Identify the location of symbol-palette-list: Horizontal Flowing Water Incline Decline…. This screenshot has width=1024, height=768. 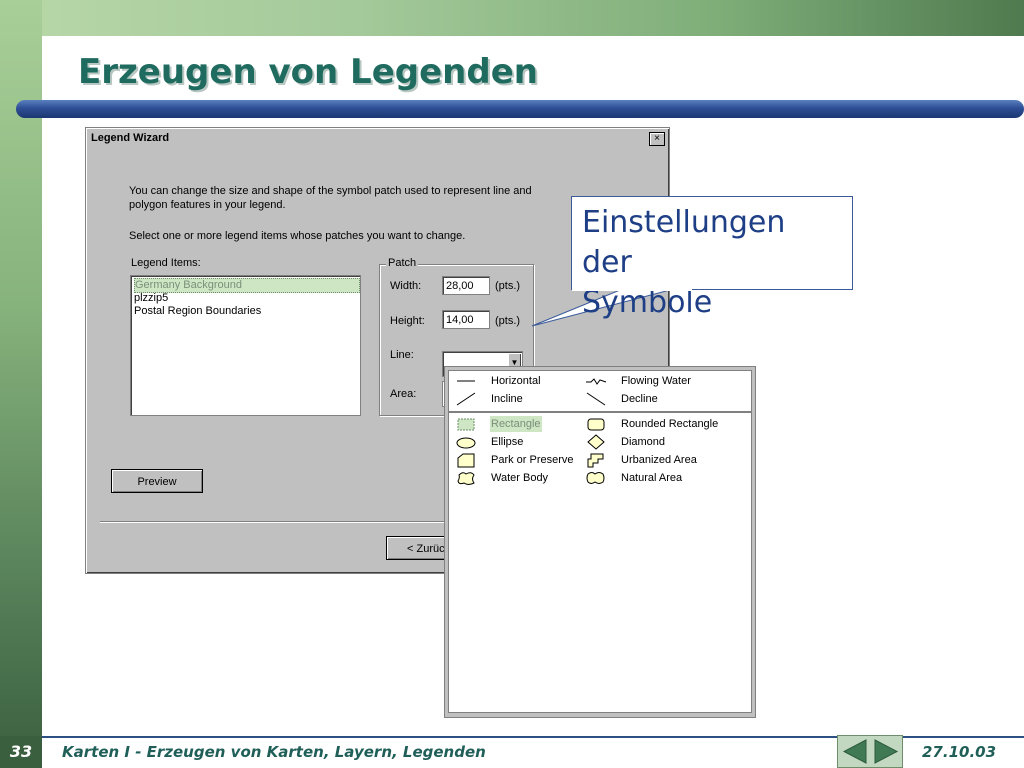
(600, 541).